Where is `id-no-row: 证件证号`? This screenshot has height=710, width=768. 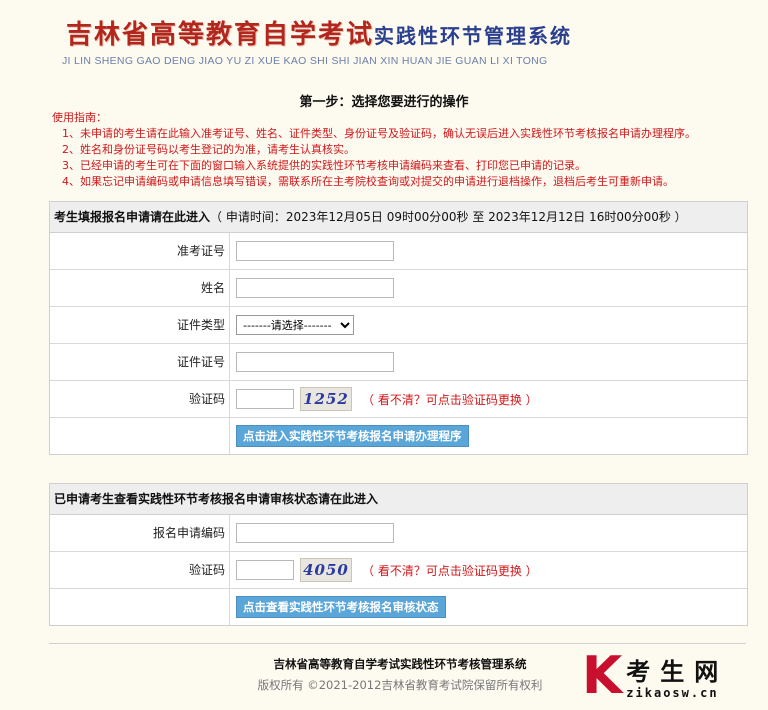 id-no-row: 证件证号 is located at coordinates (398, 362).